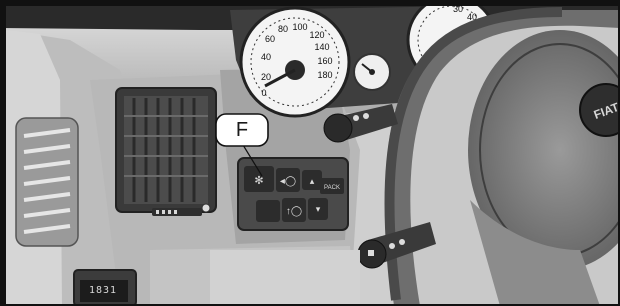 This screenshot has width=620, height=306. What do you see at coordinates (332, 188) in the screenshot?
I see `pack-button-label: PACK` at bounding box center [332, 188].